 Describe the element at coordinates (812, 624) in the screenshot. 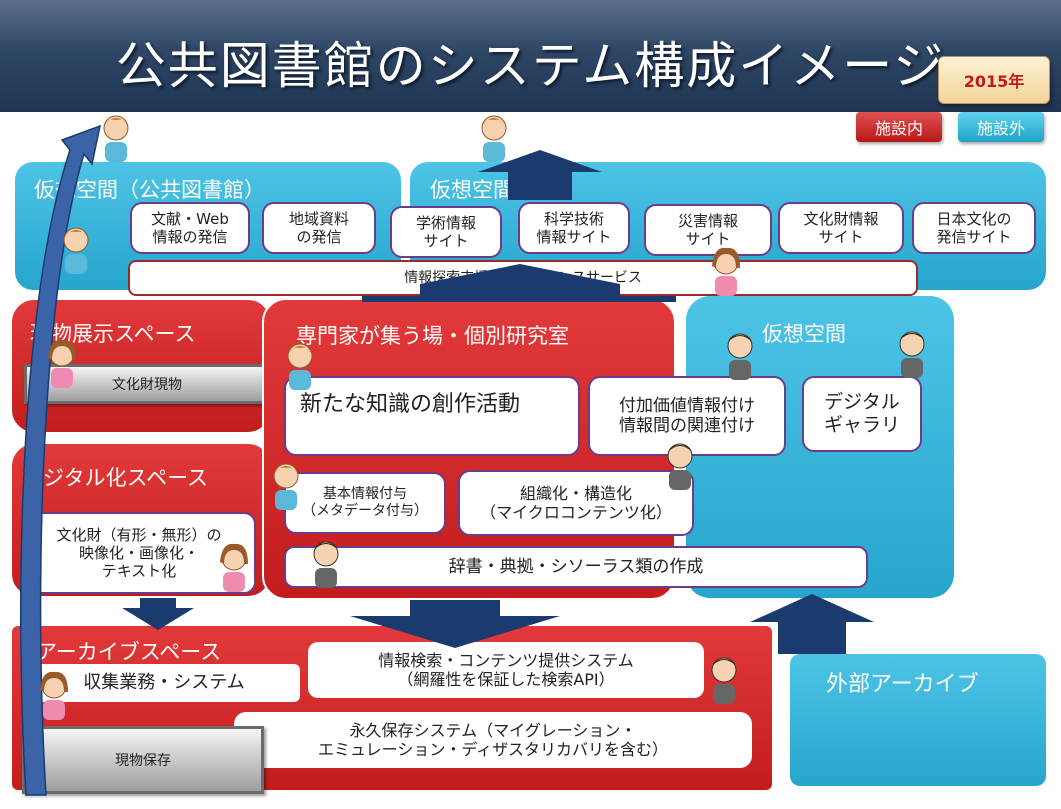

I see `up-arrow-external` at that location.